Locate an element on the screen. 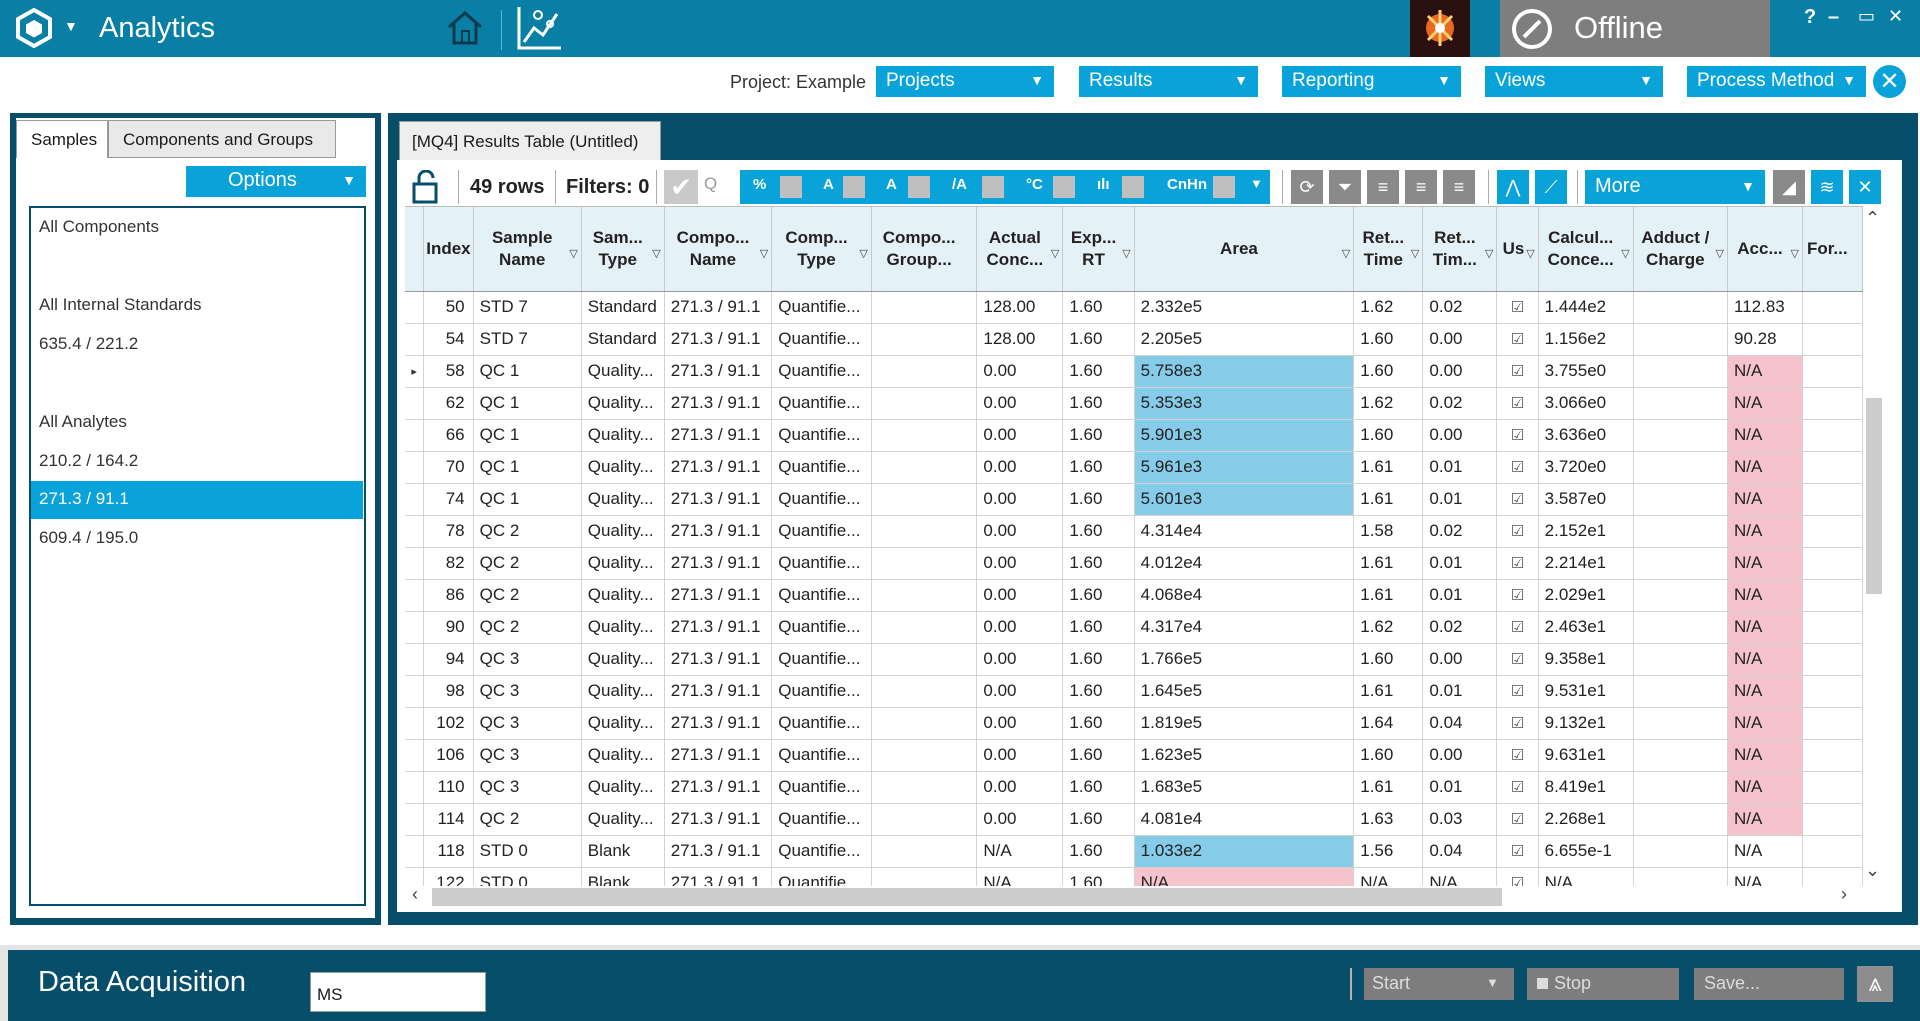 The image size is (1920, 1021). cell-area: 2.205e5 is located at coordinates (1244, 339).